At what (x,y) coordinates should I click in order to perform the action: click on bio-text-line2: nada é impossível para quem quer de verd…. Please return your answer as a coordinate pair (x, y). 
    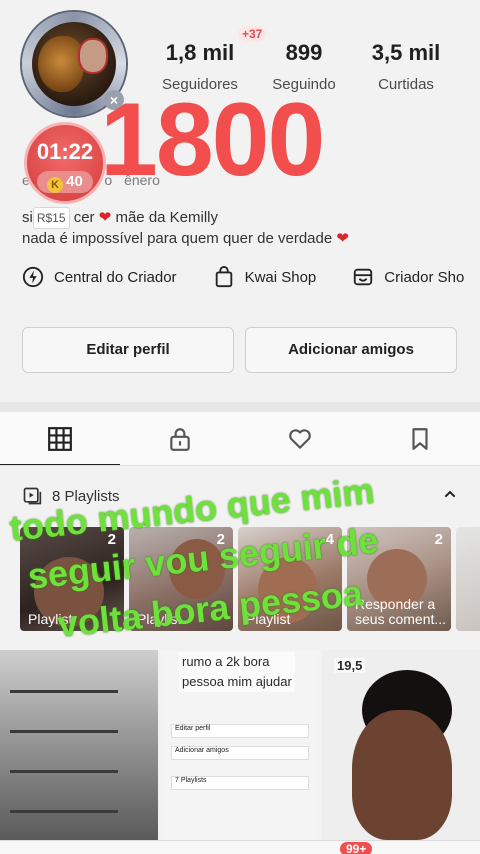
    Looking at the image, I should click on (177, 238).